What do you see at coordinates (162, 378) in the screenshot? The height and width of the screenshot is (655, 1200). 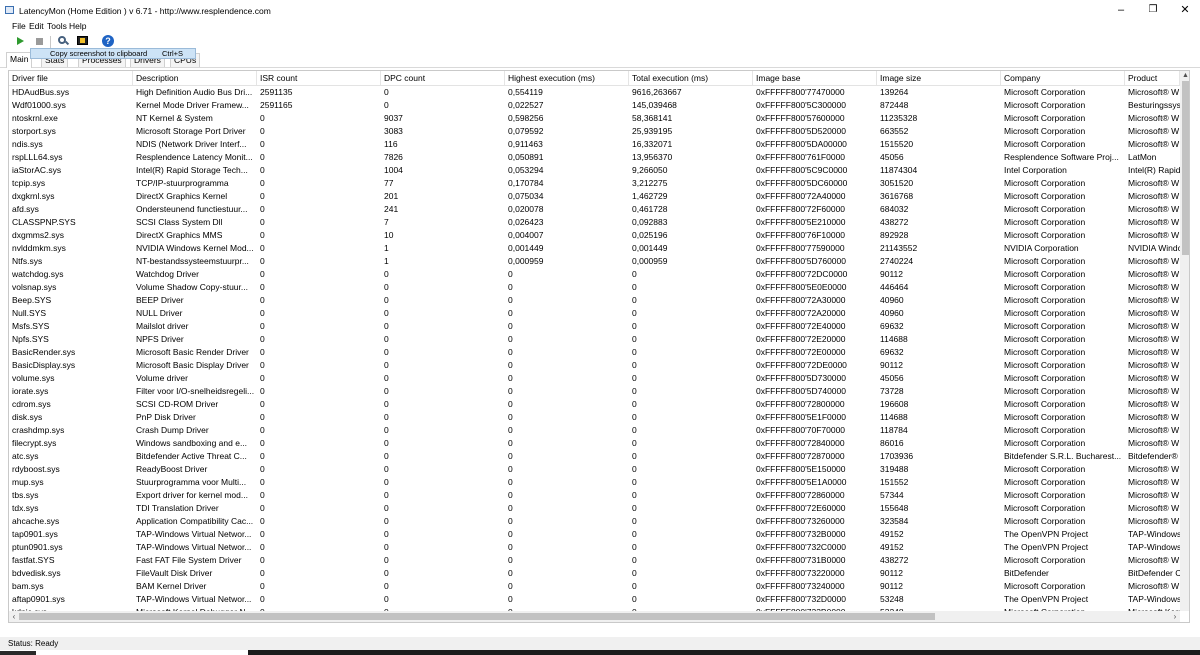 I see `cell-description: Volume driver` at bounding box center [162, 378].